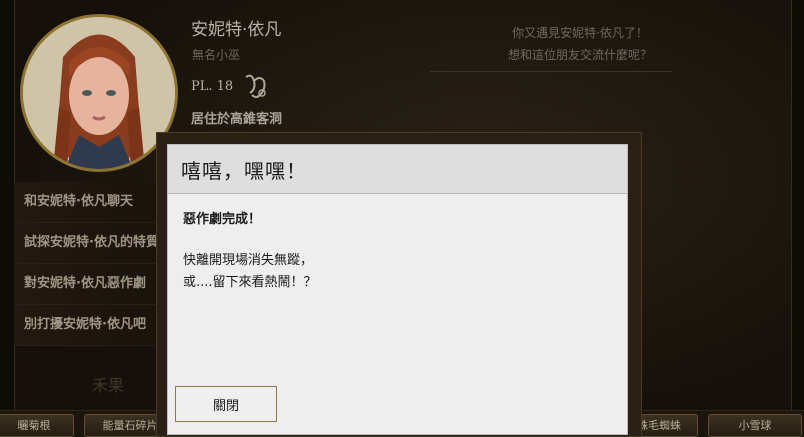 The image size is (804, 437). I want to click on action-probe-trait: 試探安妮特·依凡的特質, so click(89, 243).